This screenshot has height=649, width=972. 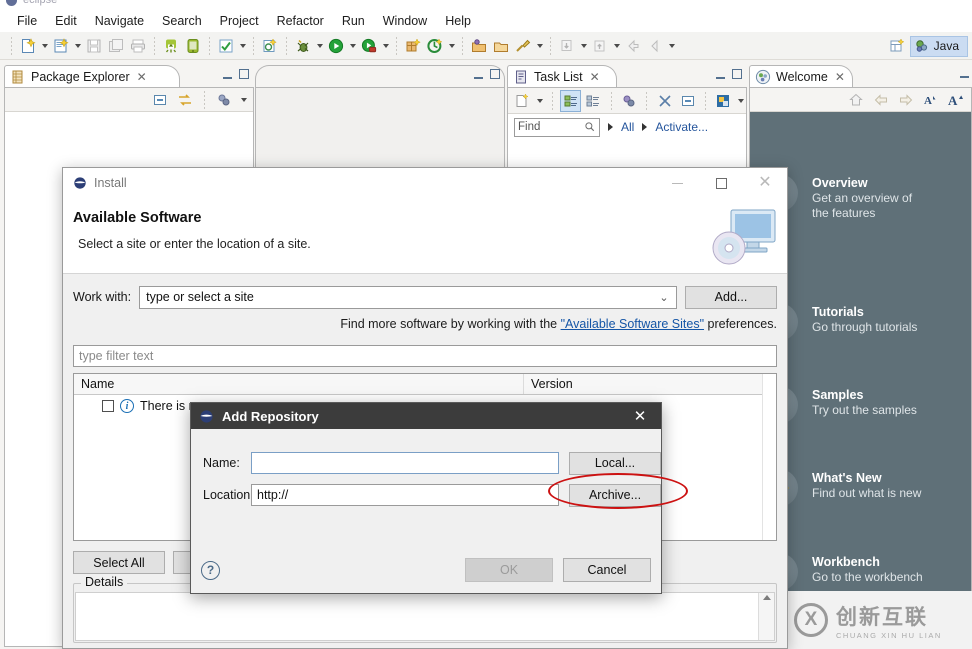 I want to click on new-package-icon, so click(x=413, y=46).